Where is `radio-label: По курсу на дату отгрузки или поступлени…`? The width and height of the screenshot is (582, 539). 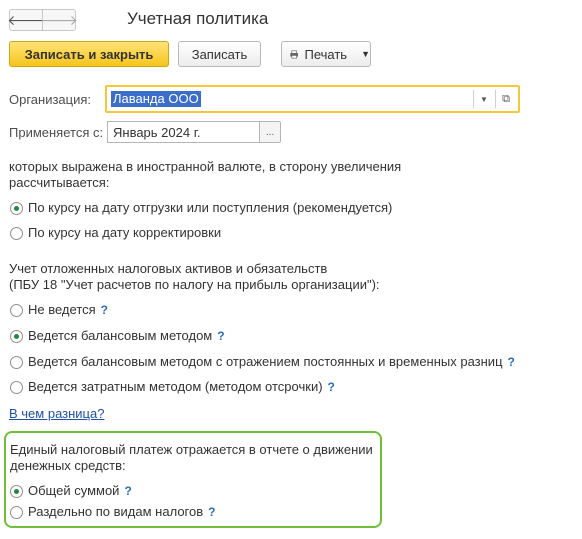
radio-label: По курсу на дату отгрузки или поступлени… is located at coordinates (210, 207).